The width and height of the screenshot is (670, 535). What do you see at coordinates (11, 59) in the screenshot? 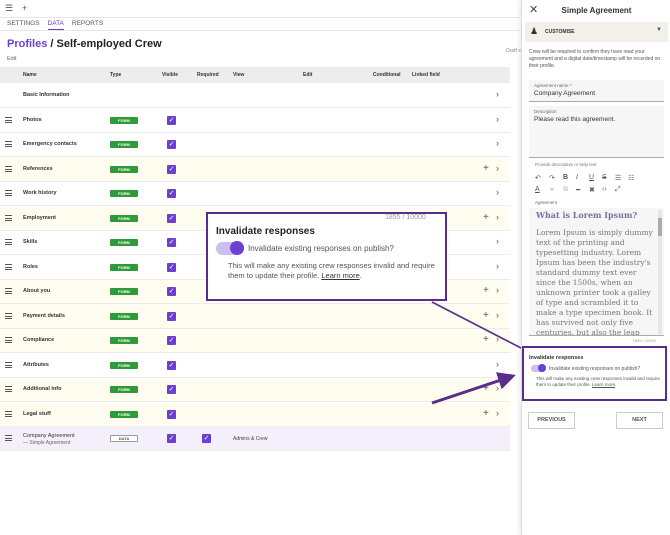
I see `edit-link: Edit` at bounding box center [11, 59].